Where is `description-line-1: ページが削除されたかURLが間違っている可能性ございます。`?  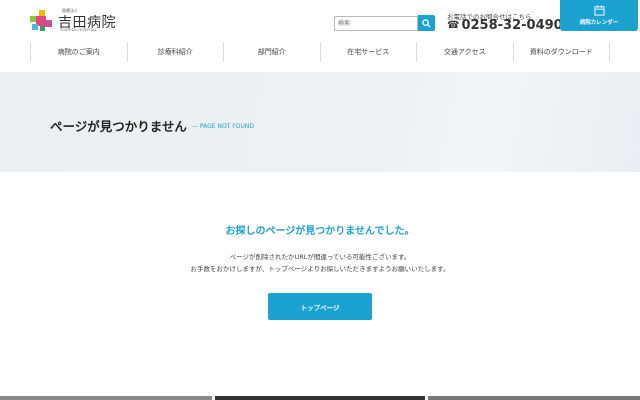
description-line-1: ページが削除されたかURLが間違っている可能性ございます。 is located at coordinates (320, 257).